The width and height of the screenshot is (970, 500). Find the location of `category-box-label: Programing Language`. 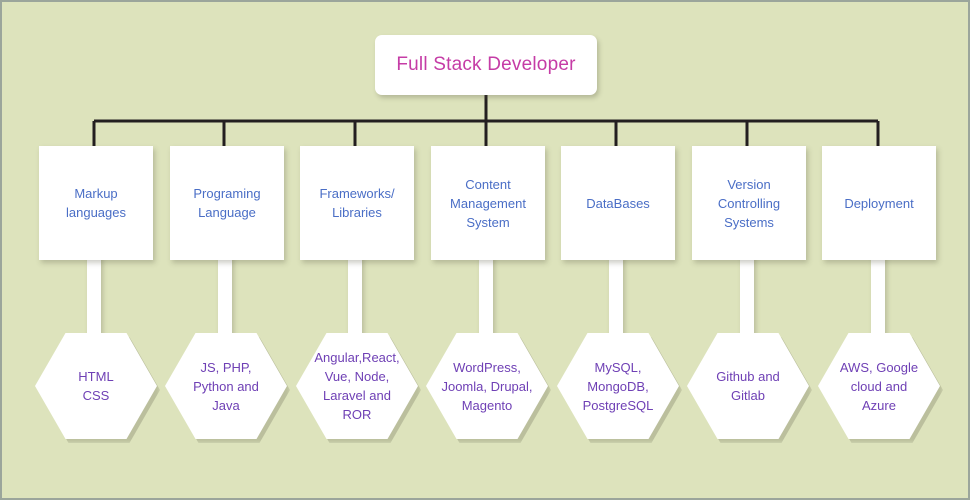

category-box-label: Programing Language is located at coordinates (227, 203).